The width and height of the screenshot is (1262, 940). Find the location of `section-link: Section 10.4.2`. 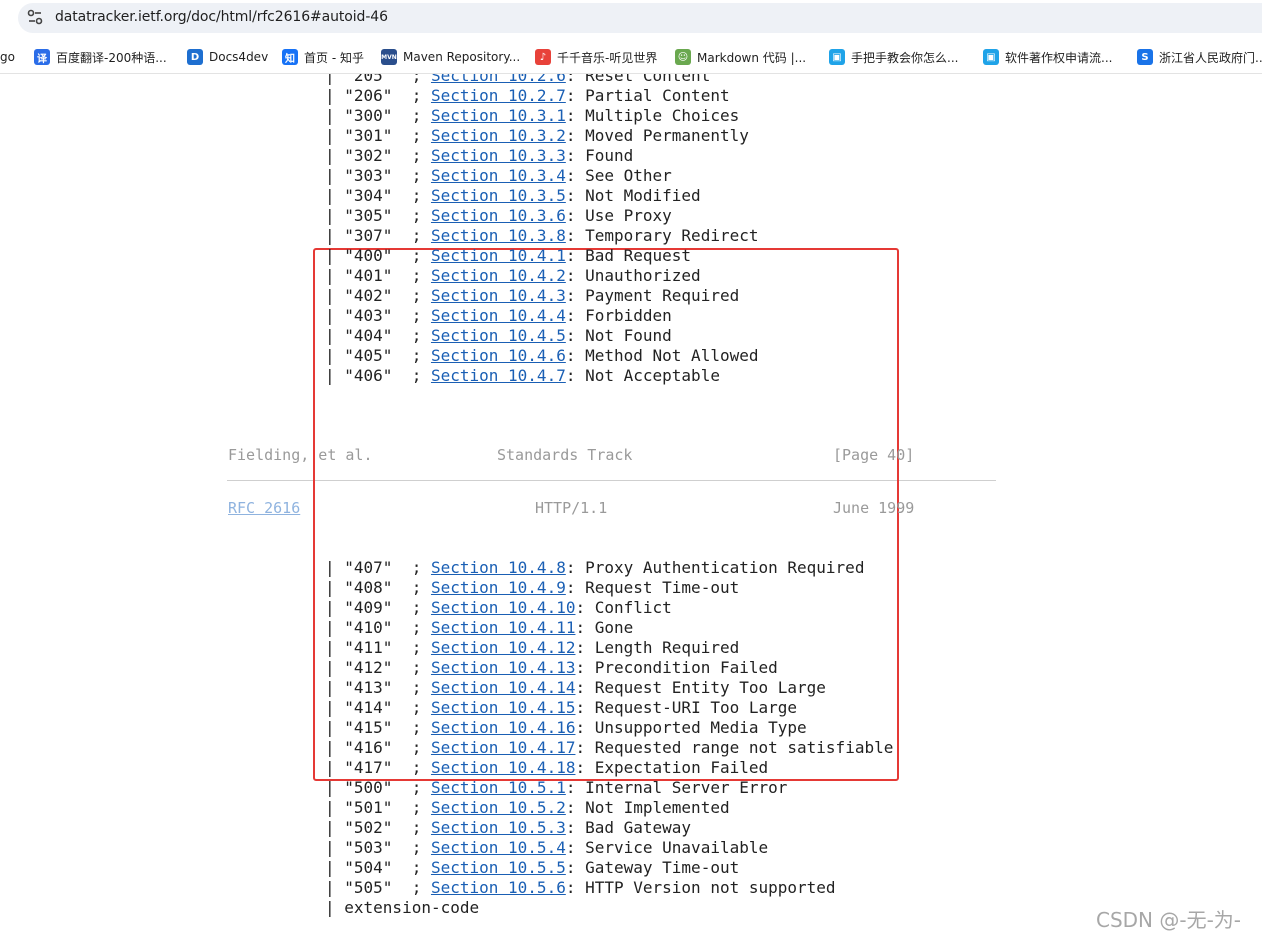

section-link: Section 10.4.2 is located at coordinates (498, 275).